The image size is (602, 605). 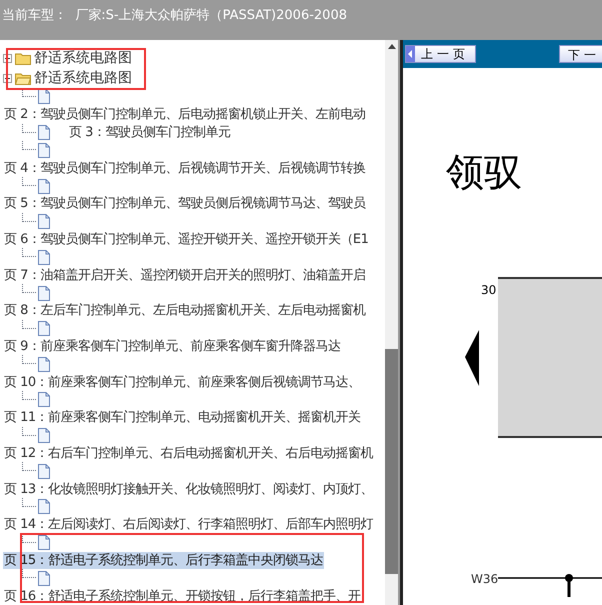 What do you see at coordinates (184, 275) in the screenshot?
I see `tree-item: 页 7：油箱盖开启开关、遥控闭锁开启开关的照明灯、油箱盖开启` at bounding box center [184, 275].